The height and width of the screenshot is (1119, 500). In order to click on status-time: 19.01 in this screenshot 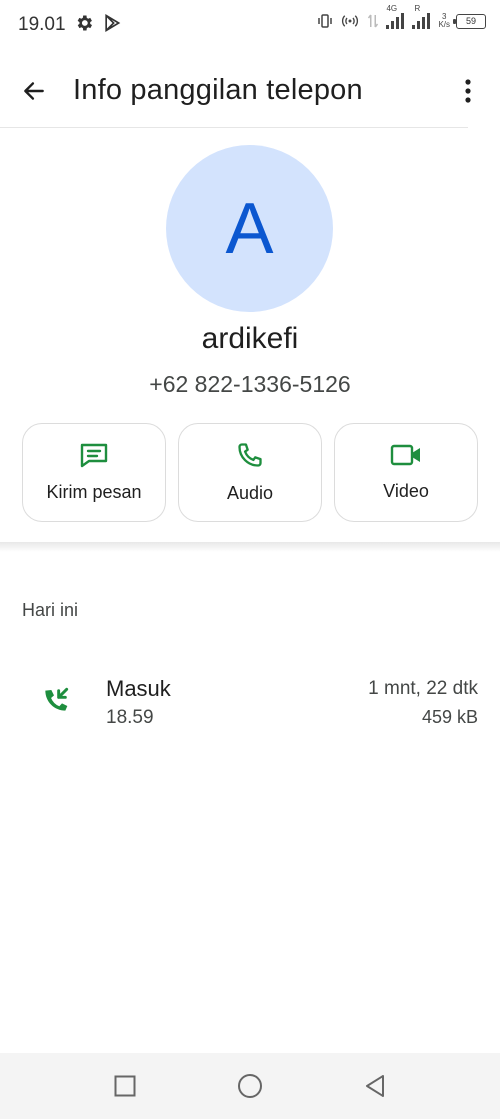, I will do `click(42, 24)`.